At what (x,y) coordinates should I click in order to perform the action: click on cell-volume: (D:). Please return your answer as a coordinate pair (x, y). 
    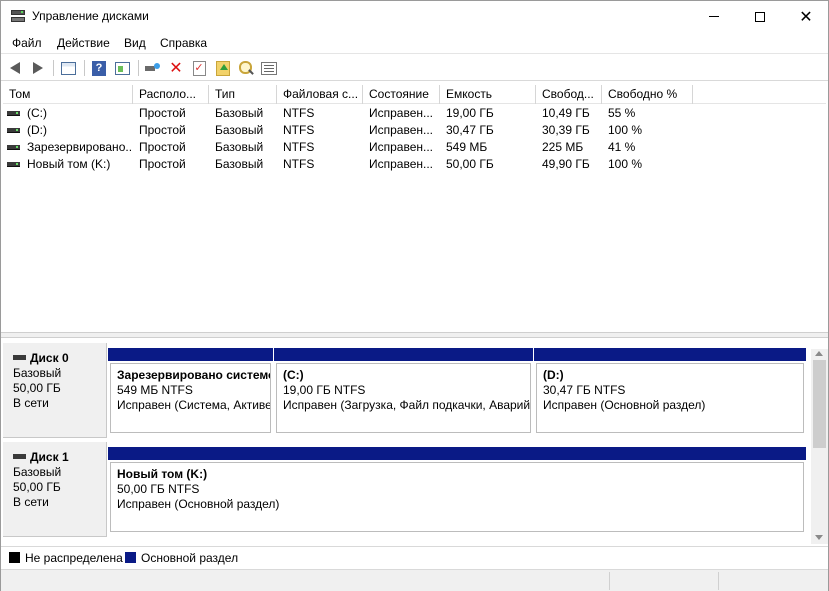
    Looking at the image, I should click on (37, 130).